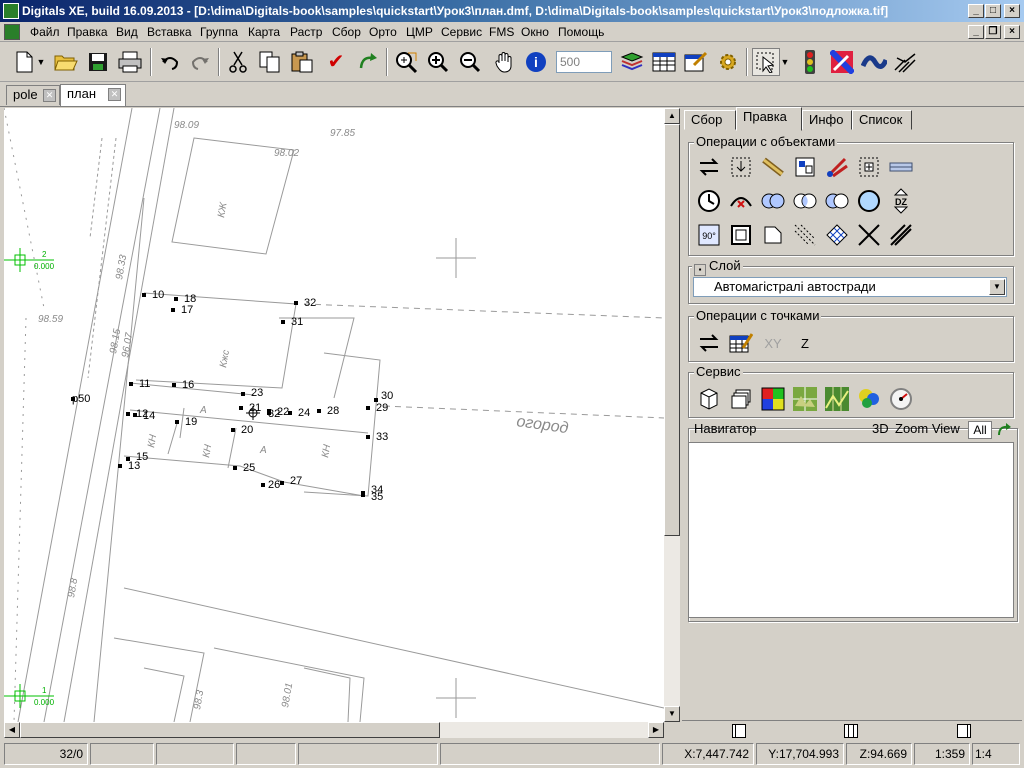 This screenshot has height=768, width=1024. What do you see at coordinates (810, 62) in the screenshot?
I see `traffic-light-icon` at bounding box center [810, 62].